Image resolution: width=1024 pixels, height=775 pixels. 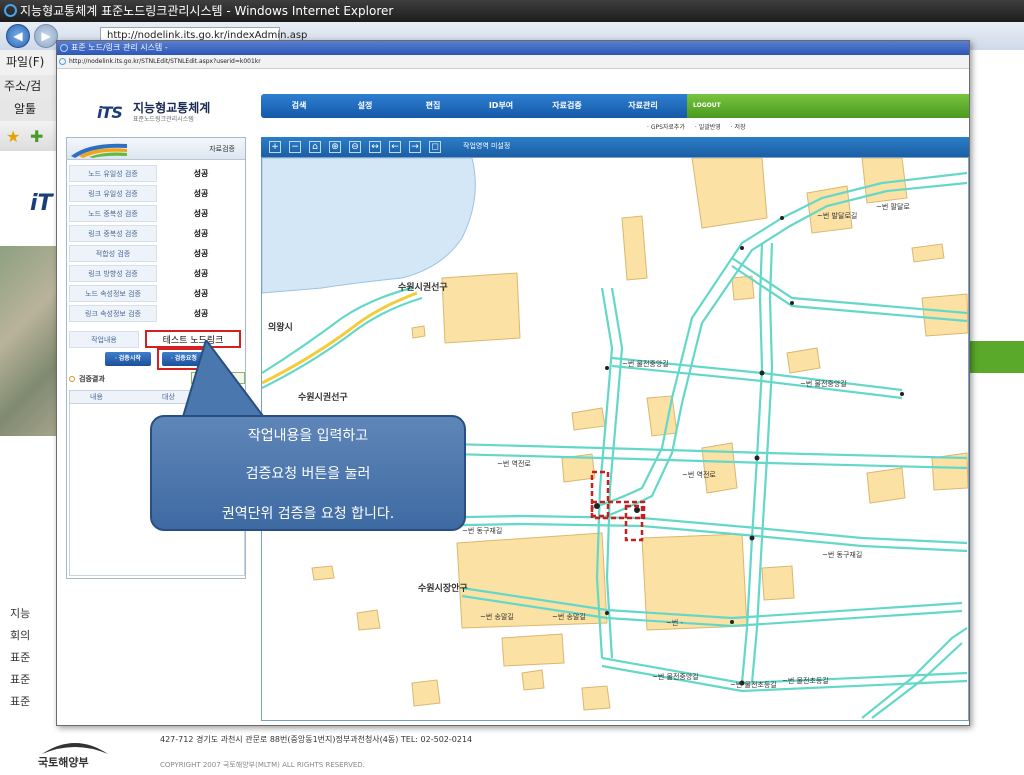 I want to click on zoom-box-in-icon: ⊕, so click(x=335, y=147).